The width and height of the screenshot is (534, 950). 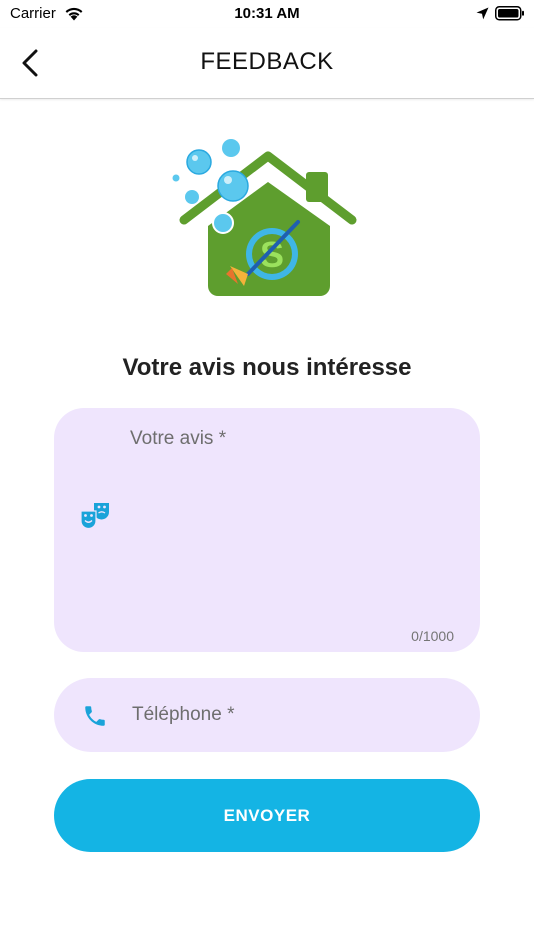 I want to click on status-bar: Carrier 10:31 AM, so click(x=267, y=14).